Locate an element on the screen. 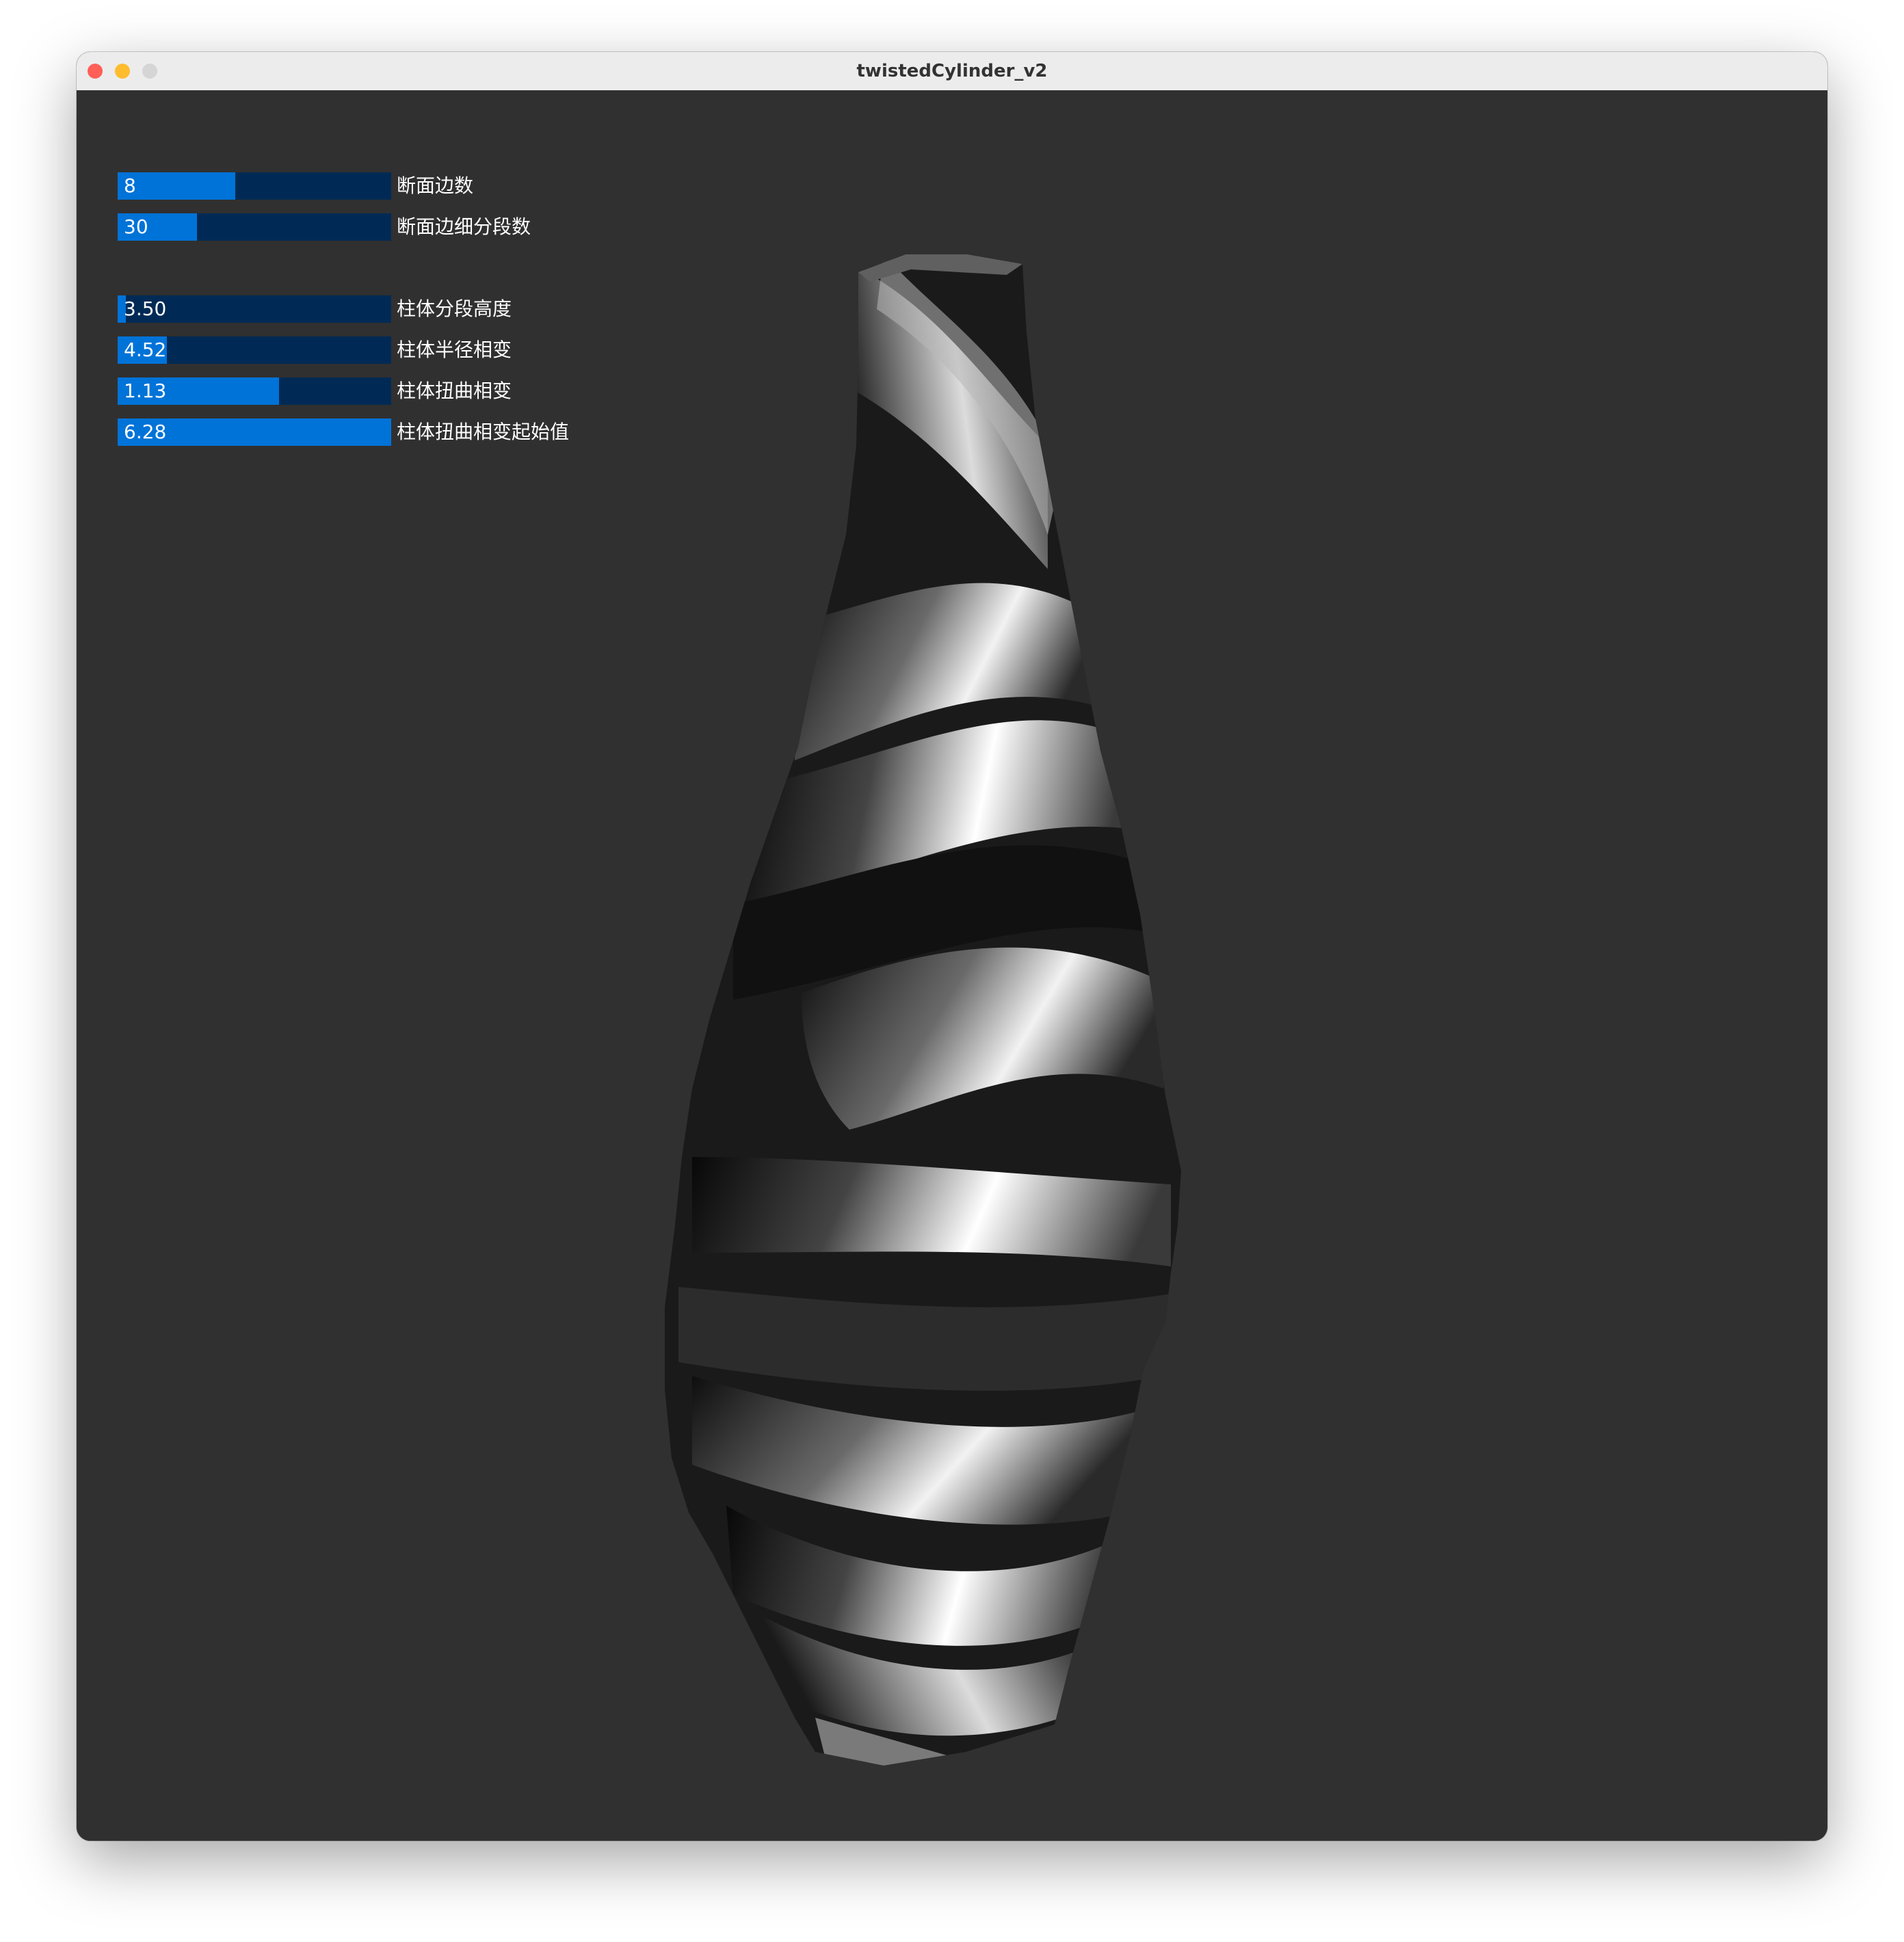  slider-track: 6.28 is located at coordinates (254, 432).